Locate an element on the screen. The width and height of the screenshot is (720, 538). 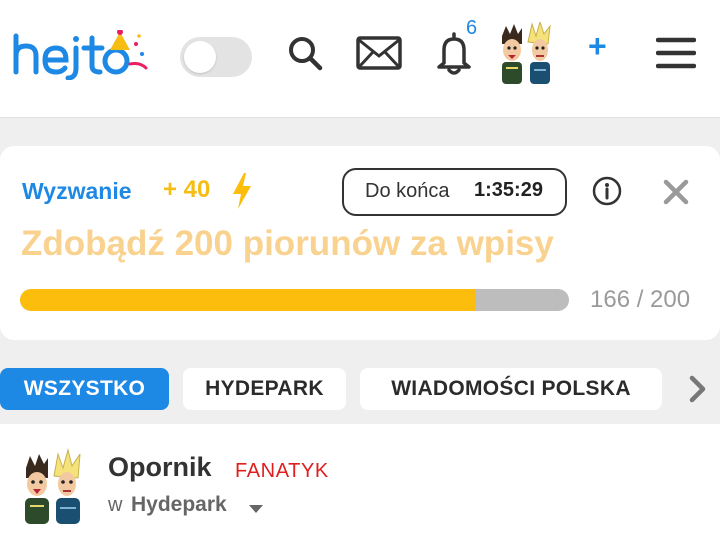
user-avatar is located at coordinates (527, 54).